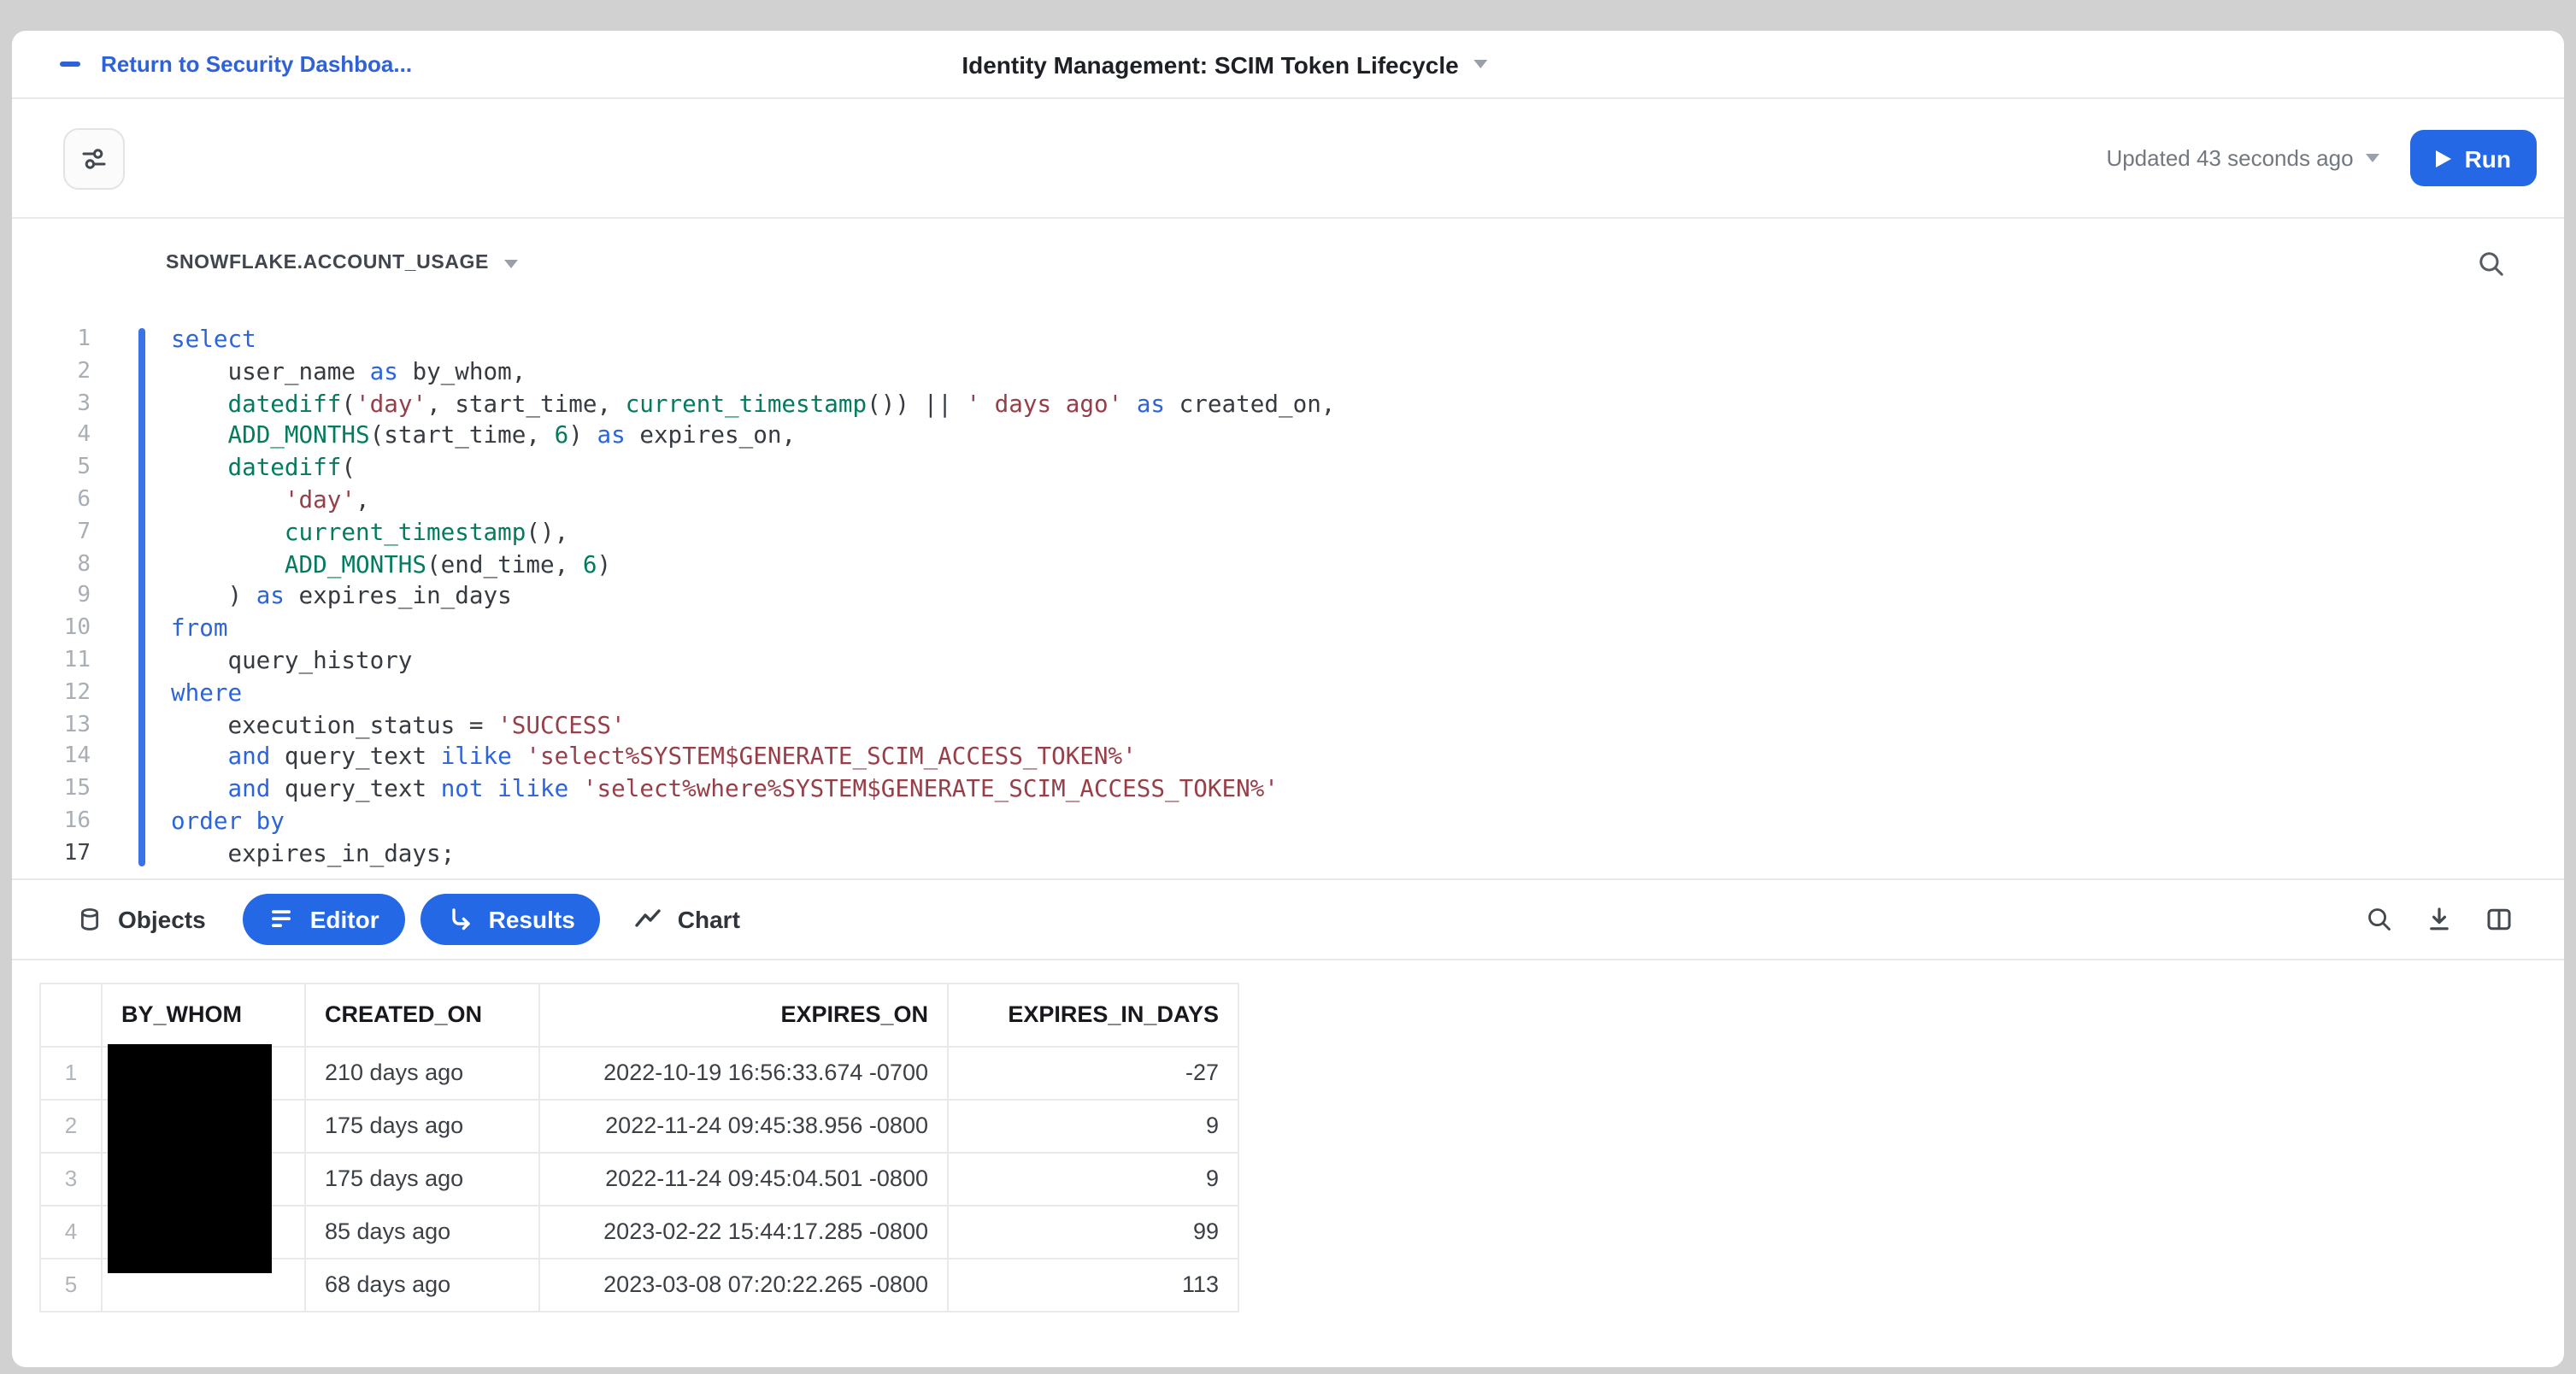 The height and width of the screenshot is (1374, 2576). Describe the element at coordinates (203, 1015) in the screenshot. I see `column-header-by_whom: BY_WHOM` at that location.